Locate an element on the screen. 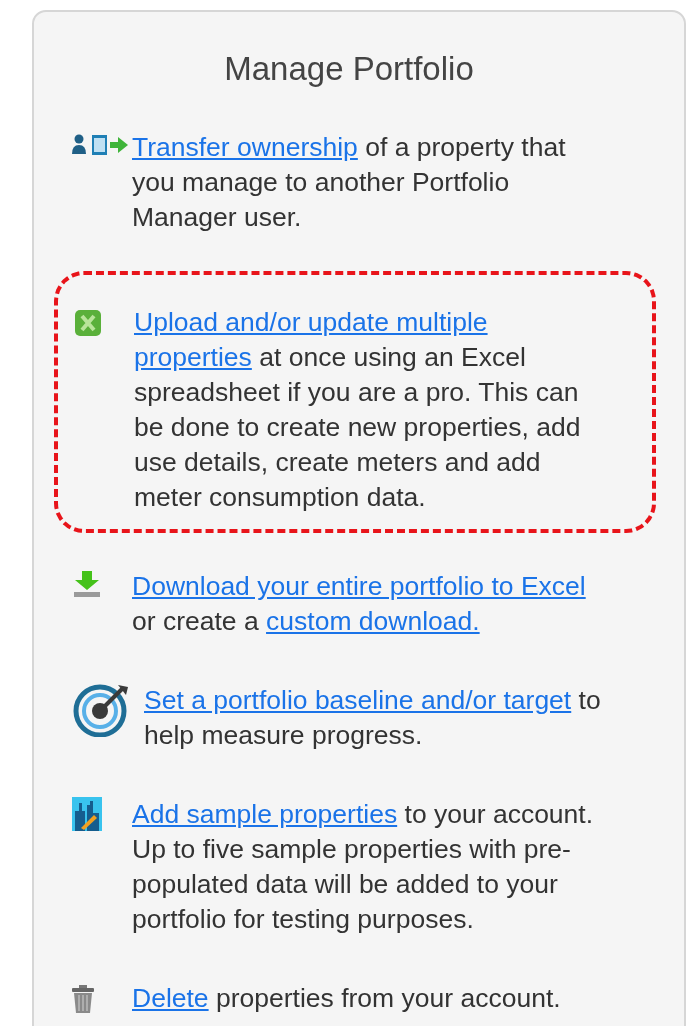  item-description: Transfer ownership of a property that you manage to another Portfolio Manager user. is located at coordinates (349, 182).